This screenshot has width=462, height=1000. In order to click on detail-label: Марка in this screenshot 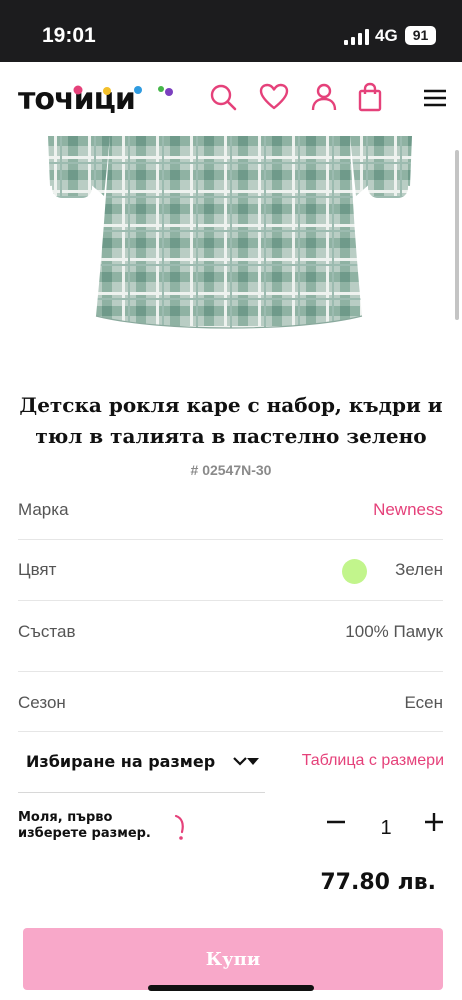, I will do `click(43, 509)`.